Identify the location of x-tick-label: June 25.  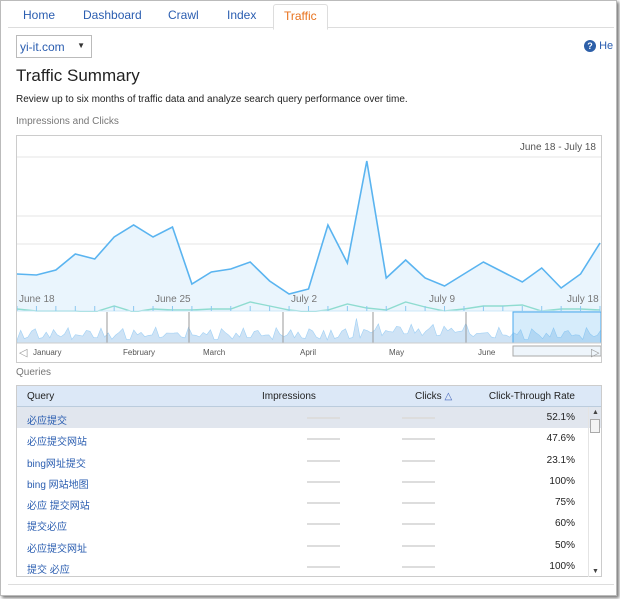
(173, 299).